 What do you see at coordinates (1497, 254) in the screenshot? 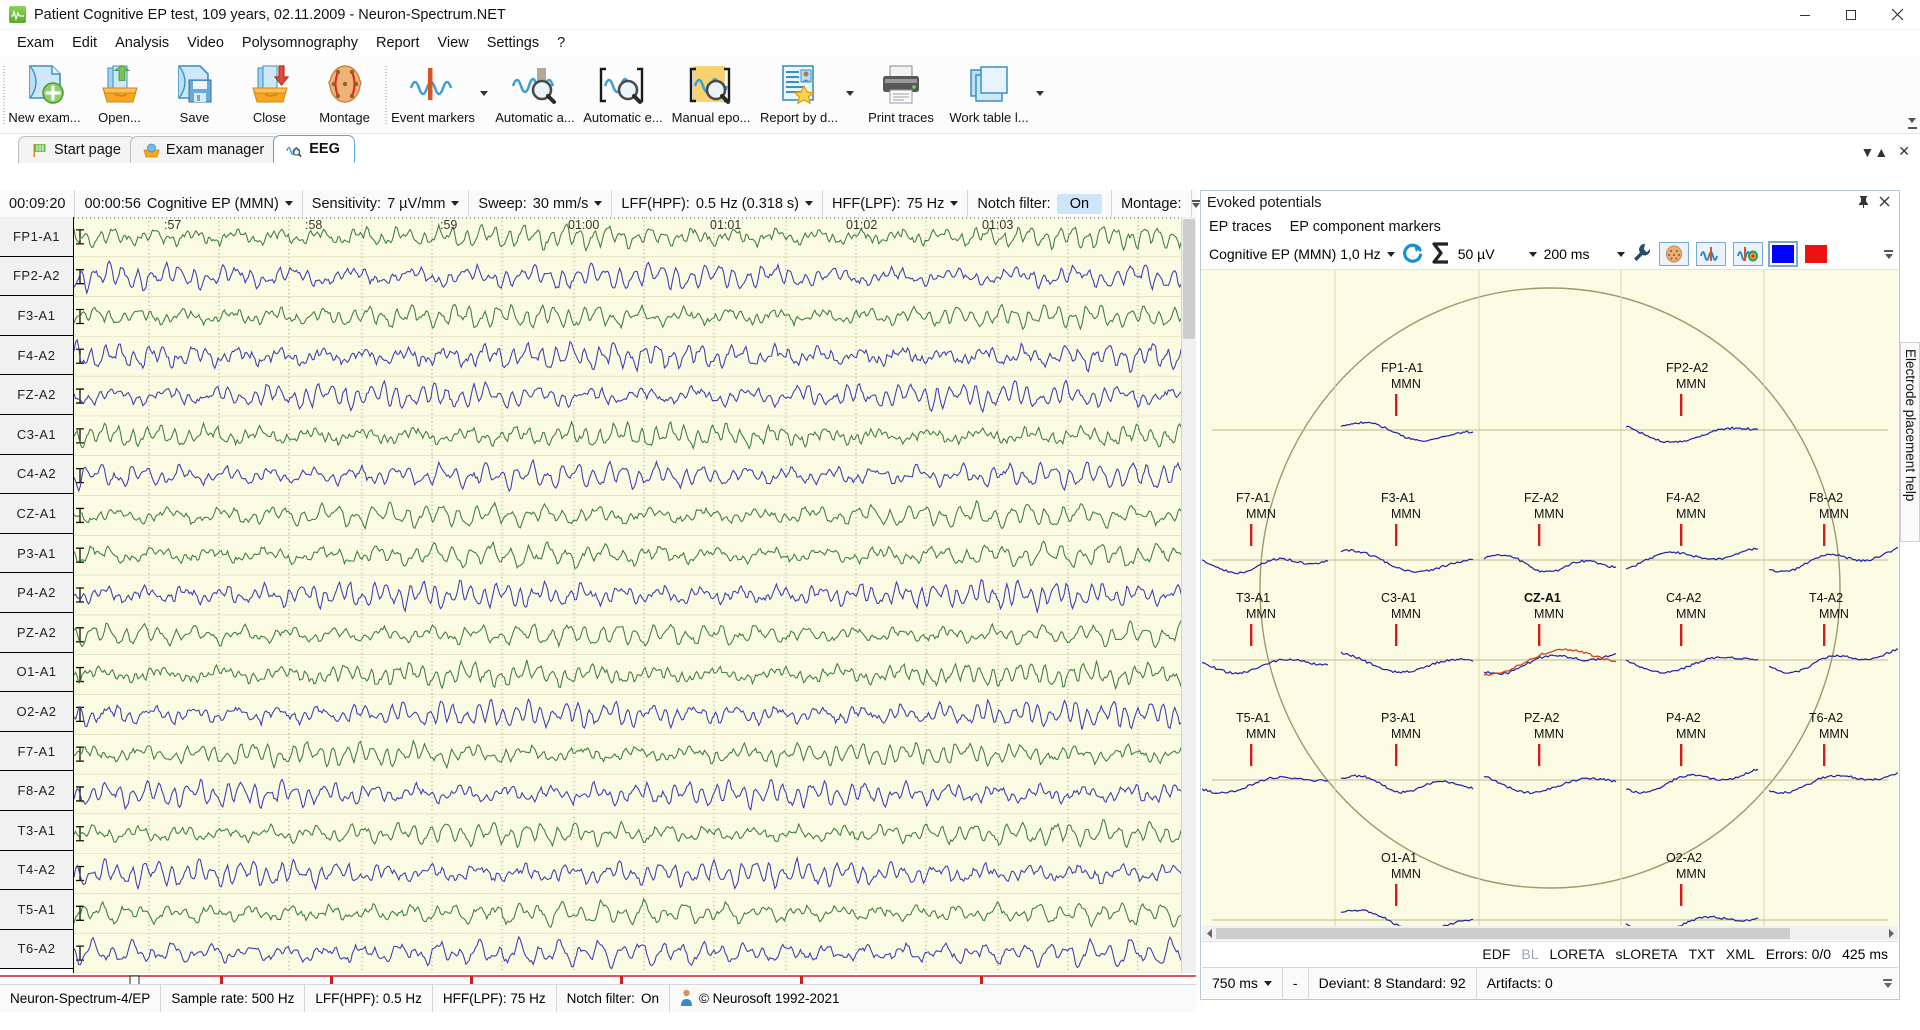
I see `ep-amplitude-selector: 50 µV` at bounding box center [1497, 254].